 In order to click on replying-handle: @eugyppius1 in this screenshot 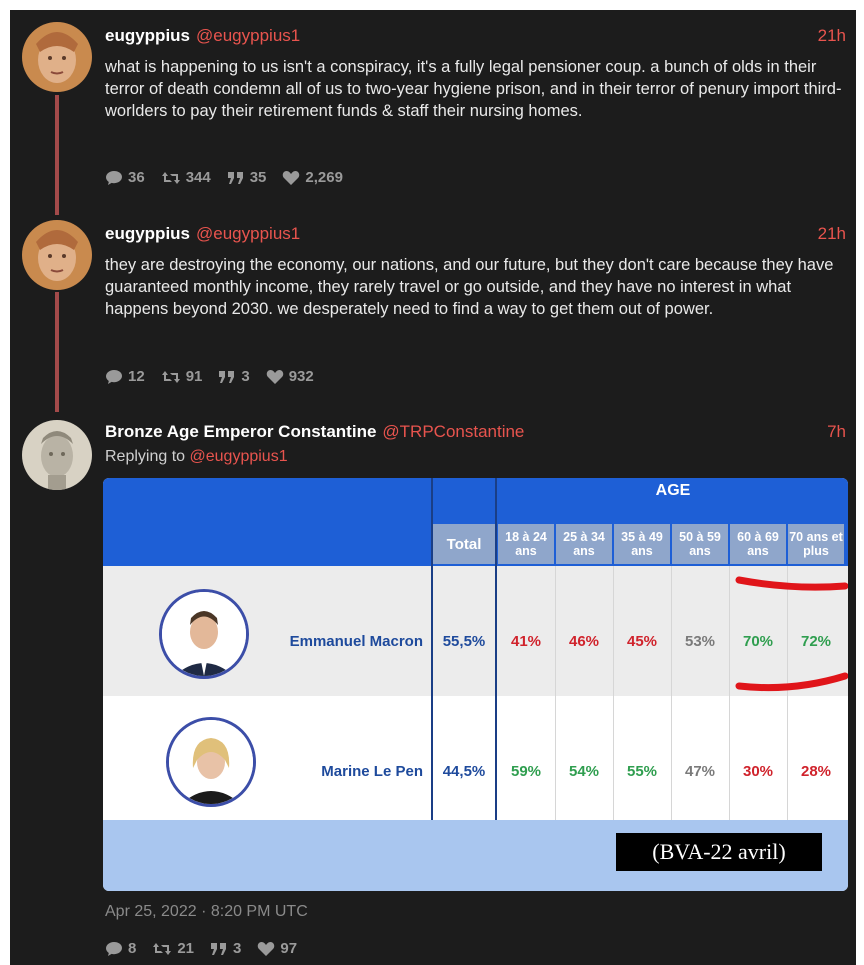, I will do `click(239, 456)`.